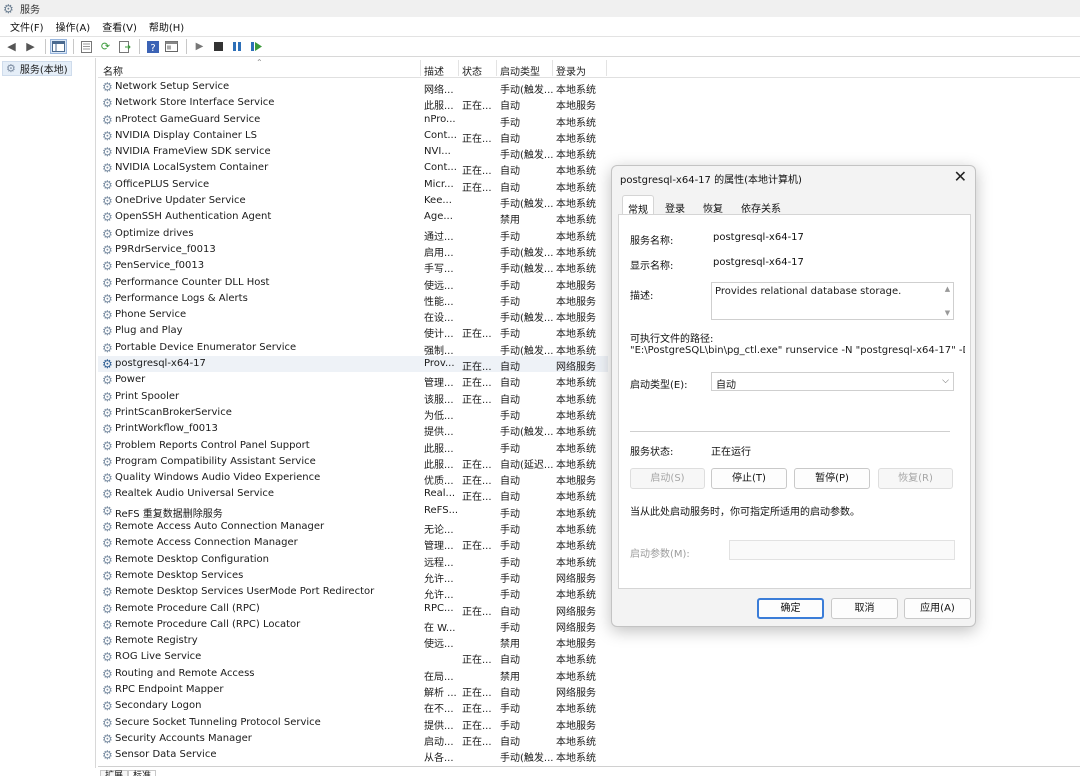 Image resolution: width=1080 pixels, height=776 pixels. What do you see at coordinates (27, 26) in the screenshot?
I see `menu-file: 文件(F)` at bounding box center [27, 26].